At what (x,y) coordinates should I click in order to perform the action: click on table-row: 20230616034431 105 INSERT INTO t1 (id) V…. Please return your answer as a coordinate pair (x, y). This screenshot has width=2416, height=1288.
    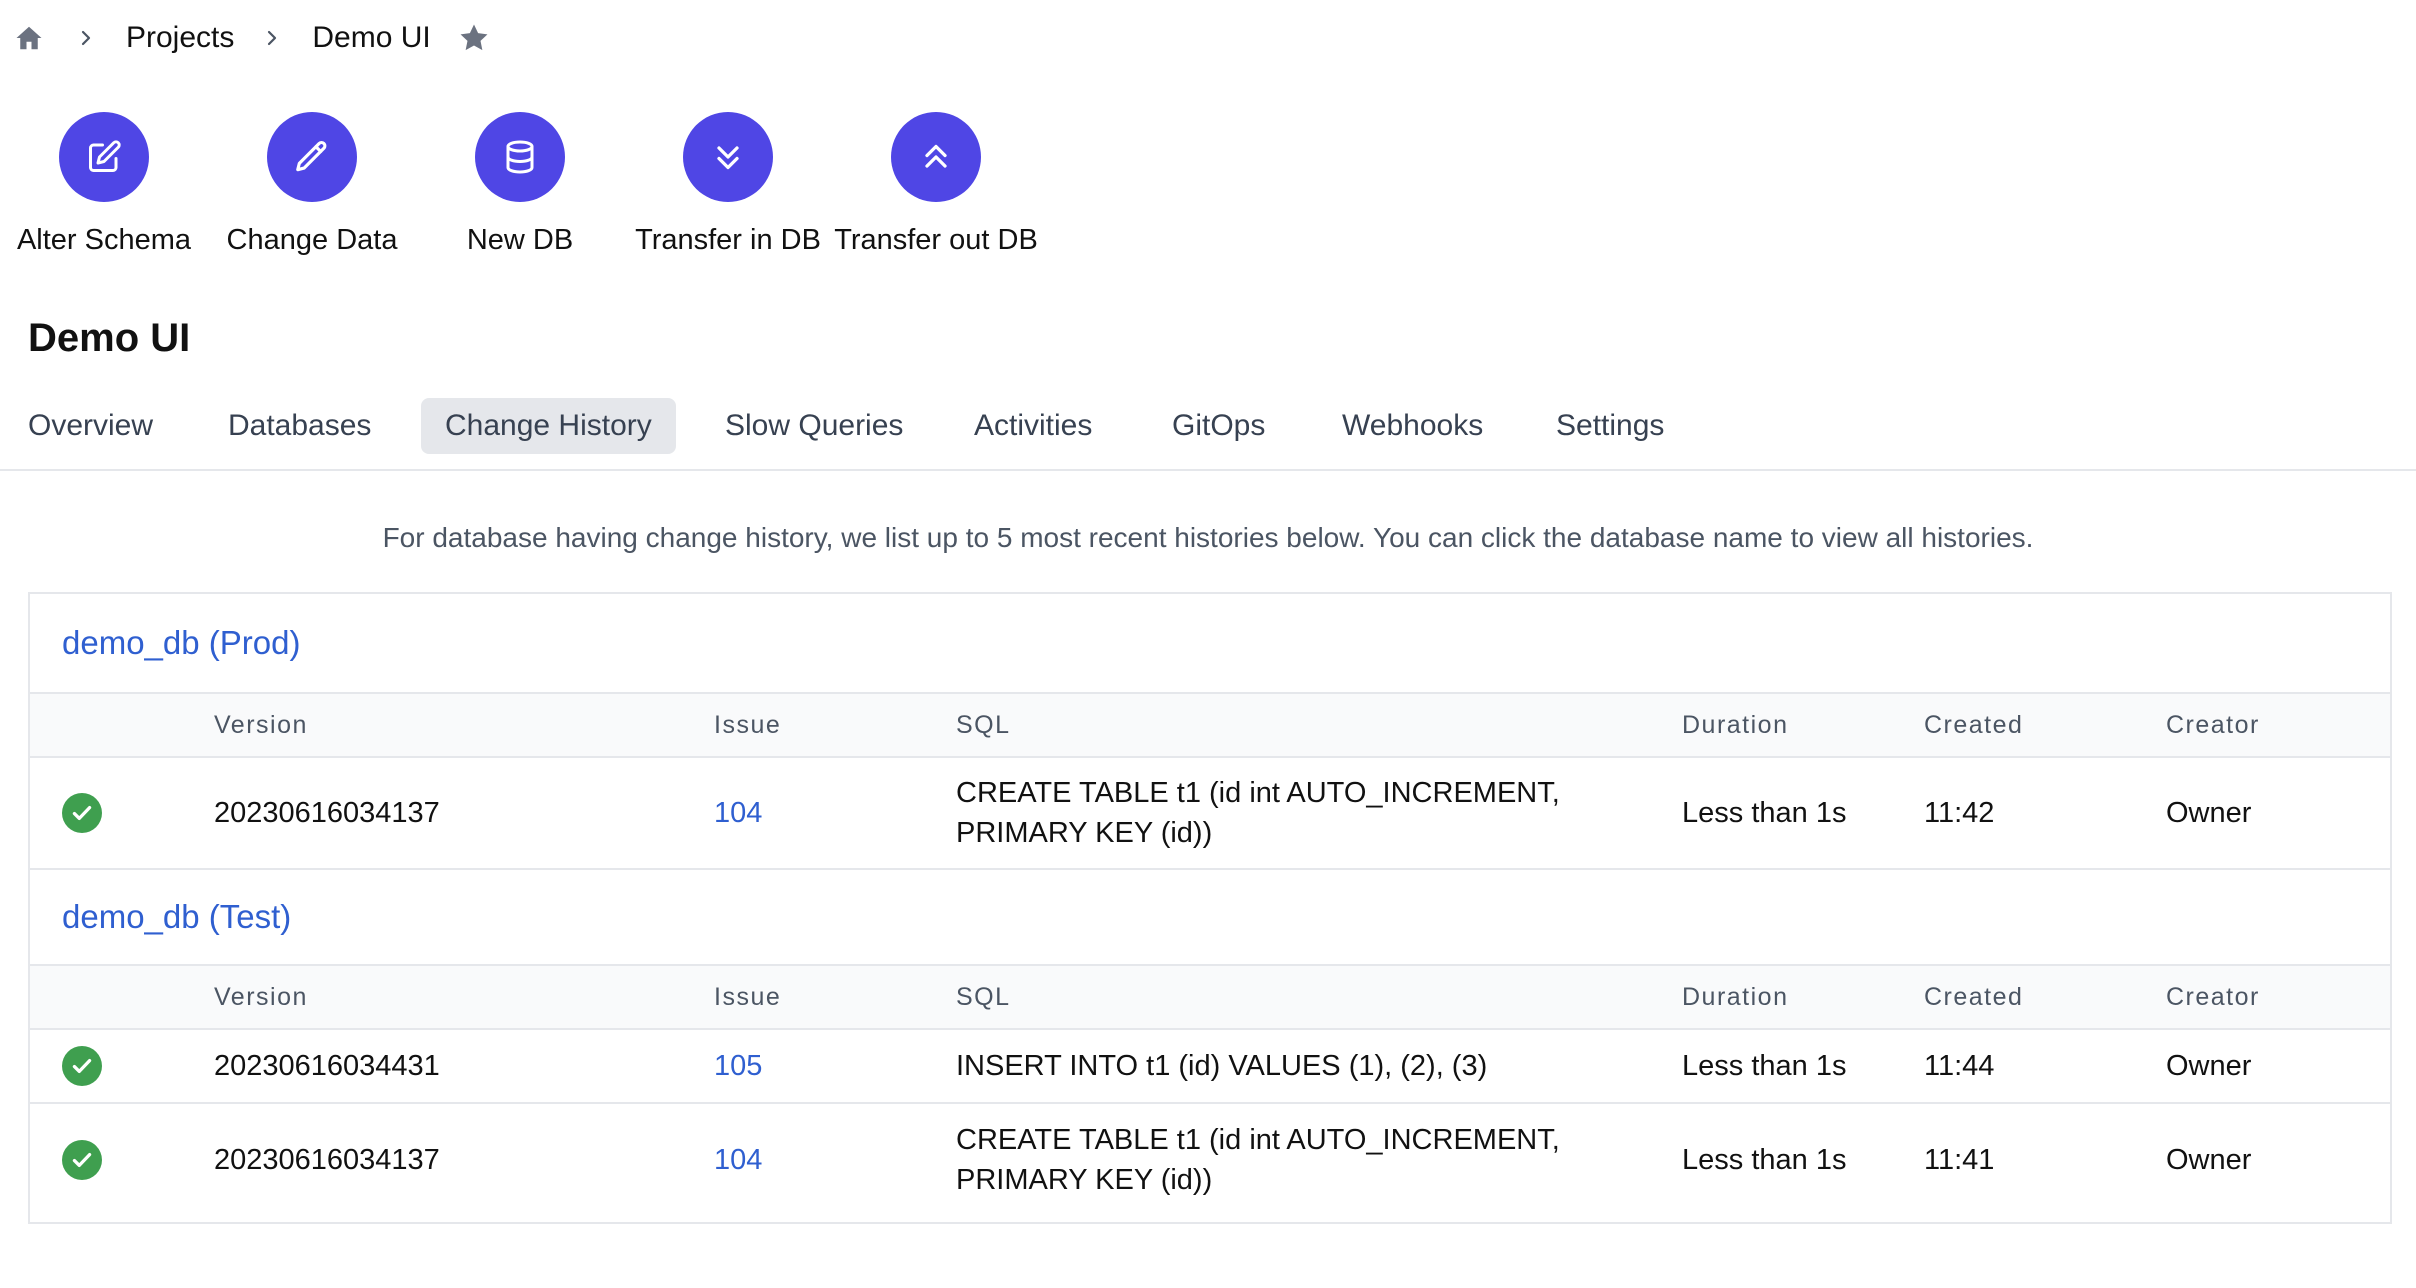
    Looking at the image, I should click on (1210, 1067).